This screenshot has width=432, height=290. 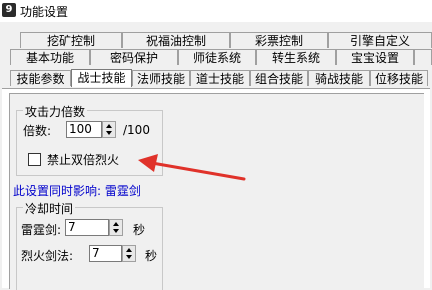 What do you see at coordinates (148, 163) in the screenshot?
I see `arrow-head` at bounding box center [148, 163].